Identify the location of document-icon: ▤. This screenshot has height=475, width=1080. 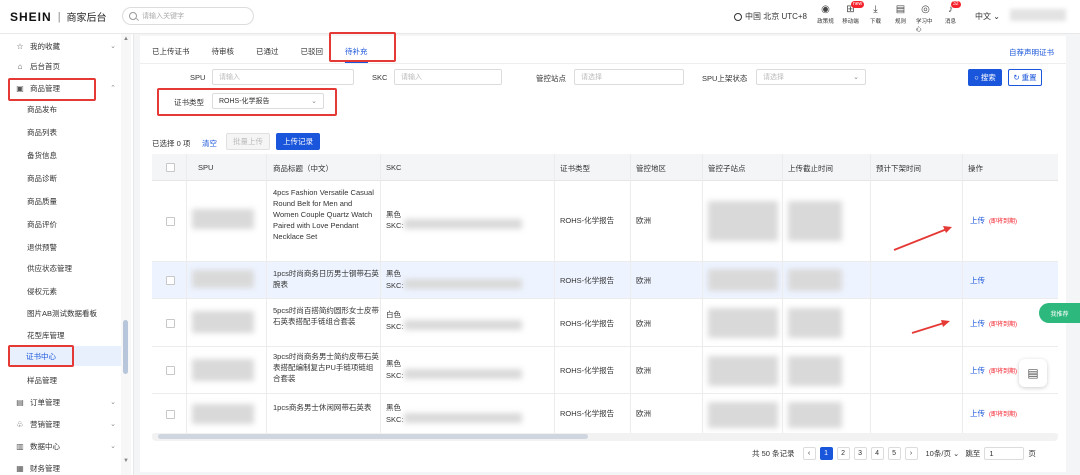
(1033, 373).